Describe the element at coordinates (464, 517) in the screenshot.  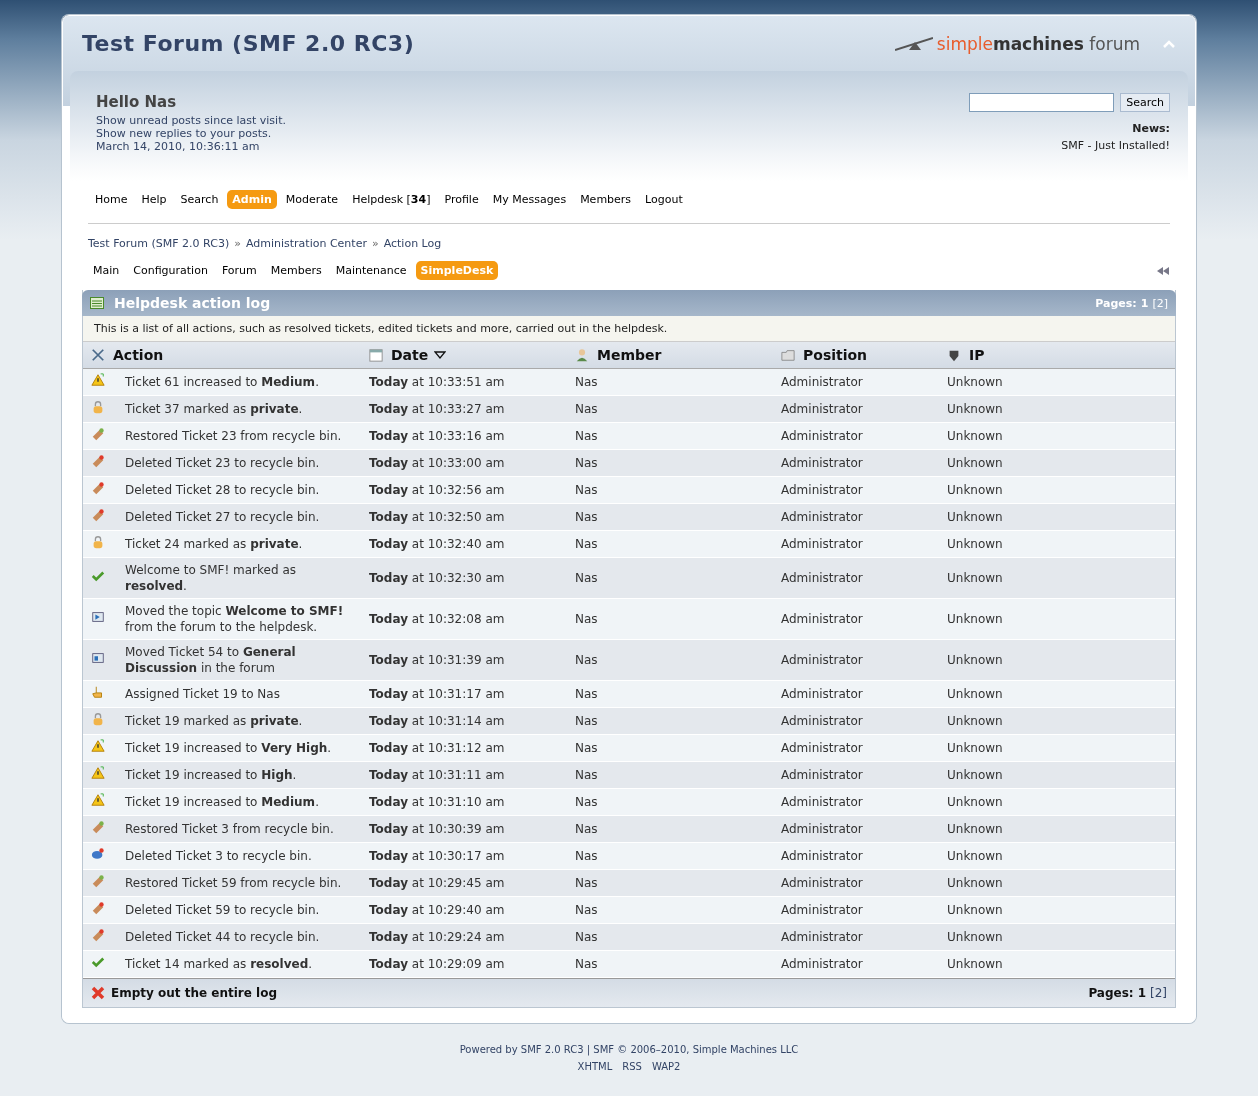
I see `date-cell: Today at 10:32:50 am` at that location.